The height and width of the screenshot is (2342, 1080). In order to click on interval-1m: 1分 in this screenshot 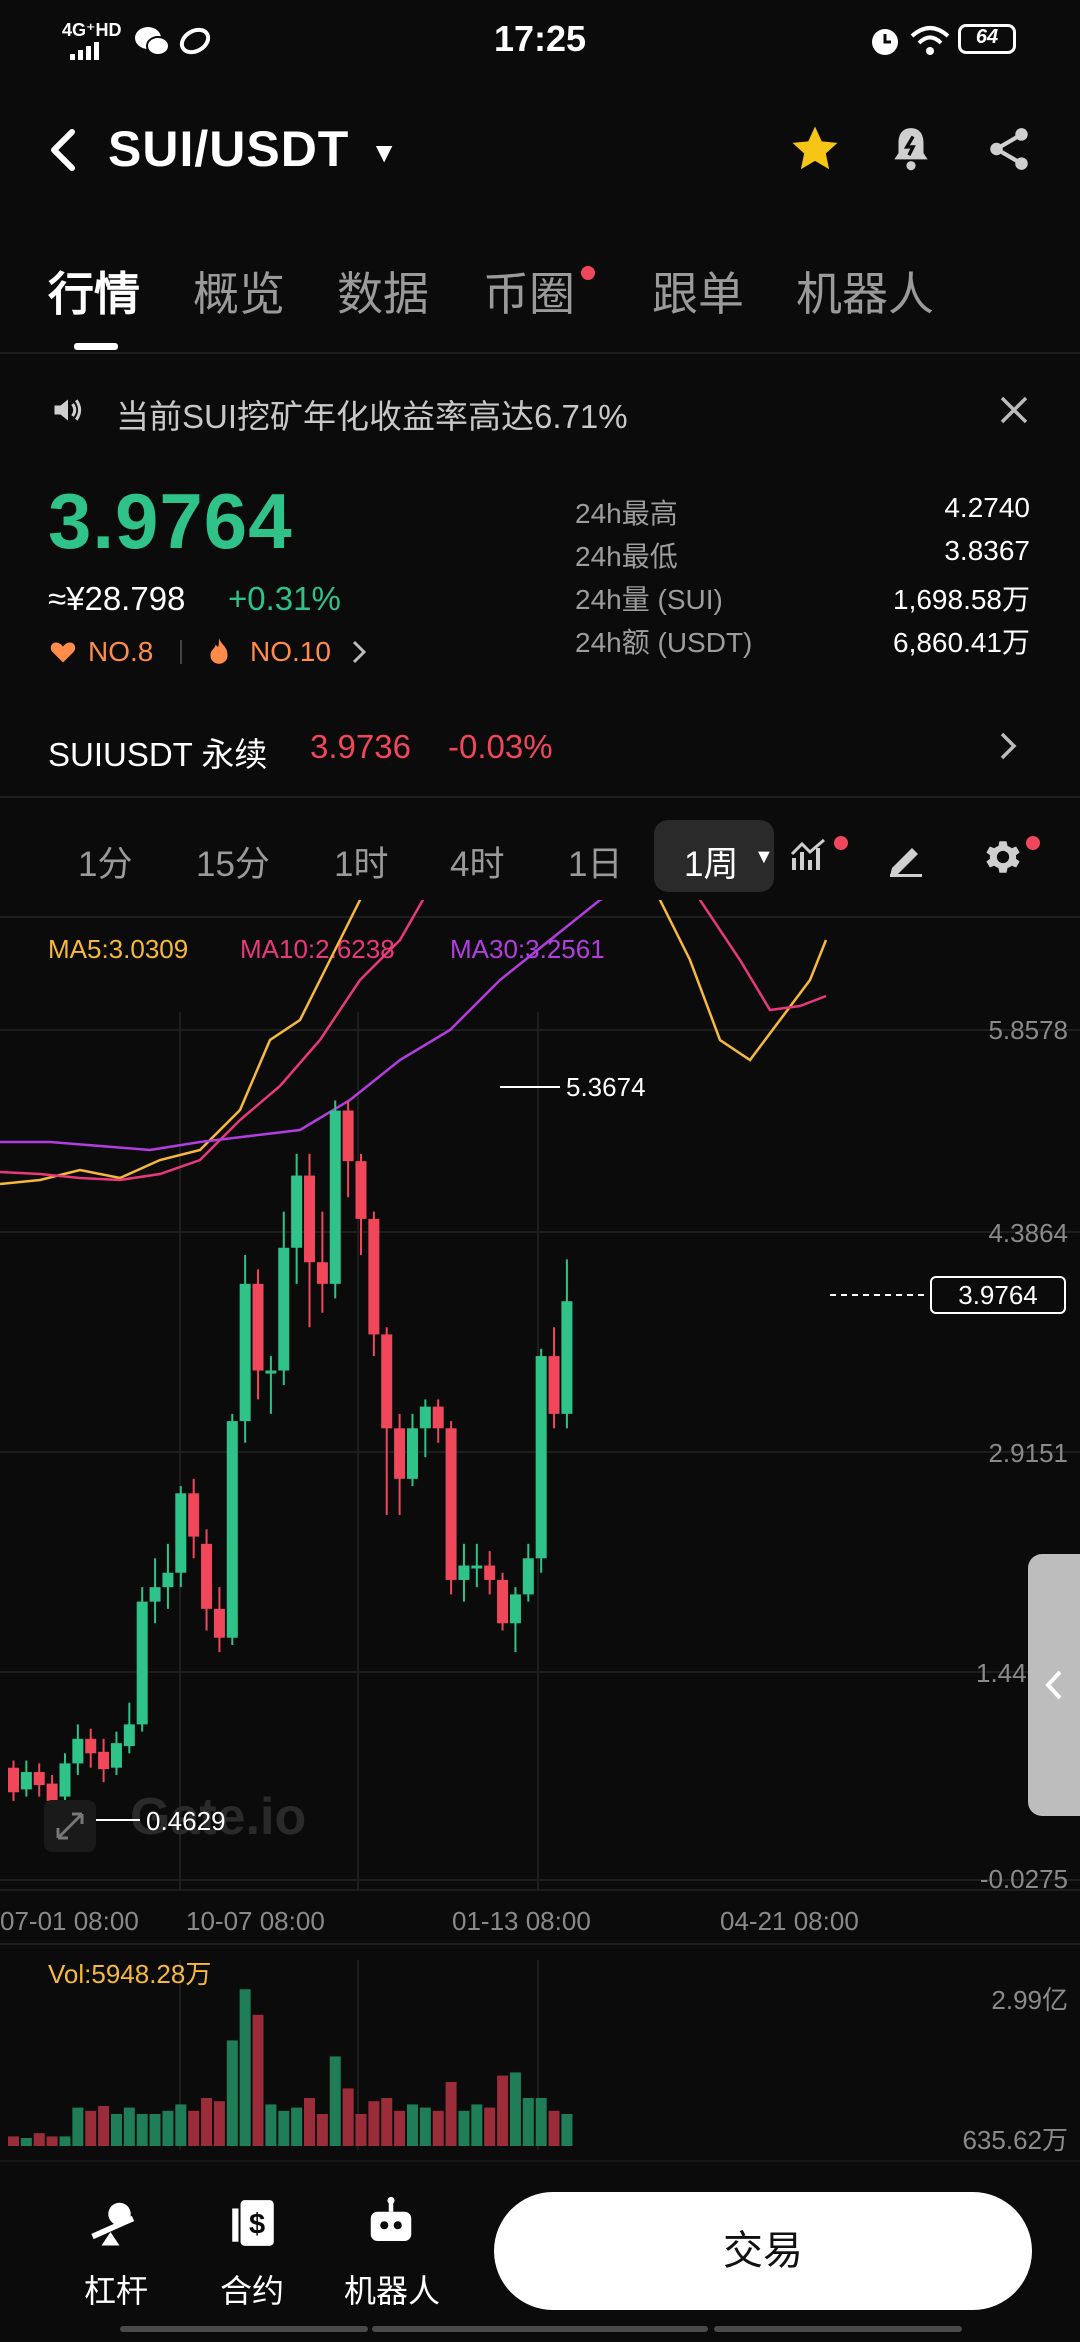, I will do `click(105, 861)`.